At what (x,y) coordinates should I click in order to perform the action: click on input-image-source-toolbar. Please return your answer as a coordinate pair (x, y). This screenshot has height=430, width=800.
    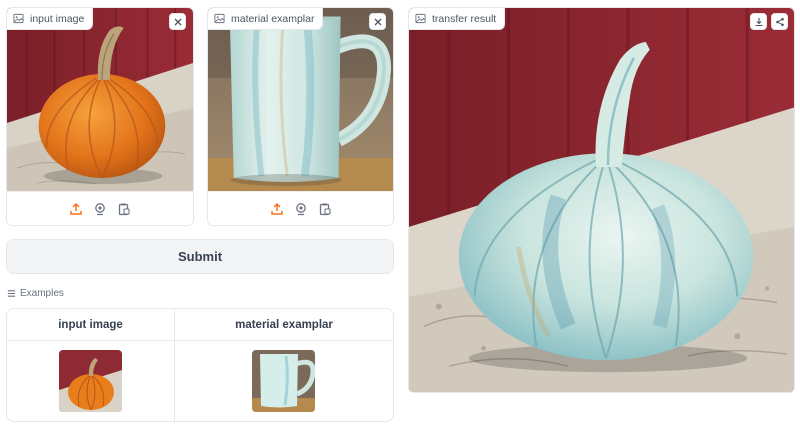
    Looking at the image, I should click on (100, 208).